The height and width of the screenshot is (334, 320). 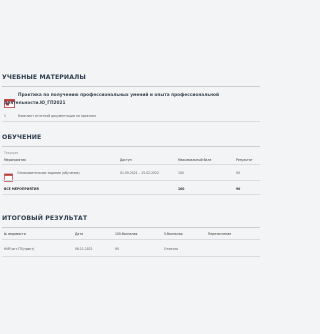 What do you see at coordinates (22, 137) in the screenshot?
I see `training-section-title: ОБУЧЕНИЕ` at bounding box center [22, 137].